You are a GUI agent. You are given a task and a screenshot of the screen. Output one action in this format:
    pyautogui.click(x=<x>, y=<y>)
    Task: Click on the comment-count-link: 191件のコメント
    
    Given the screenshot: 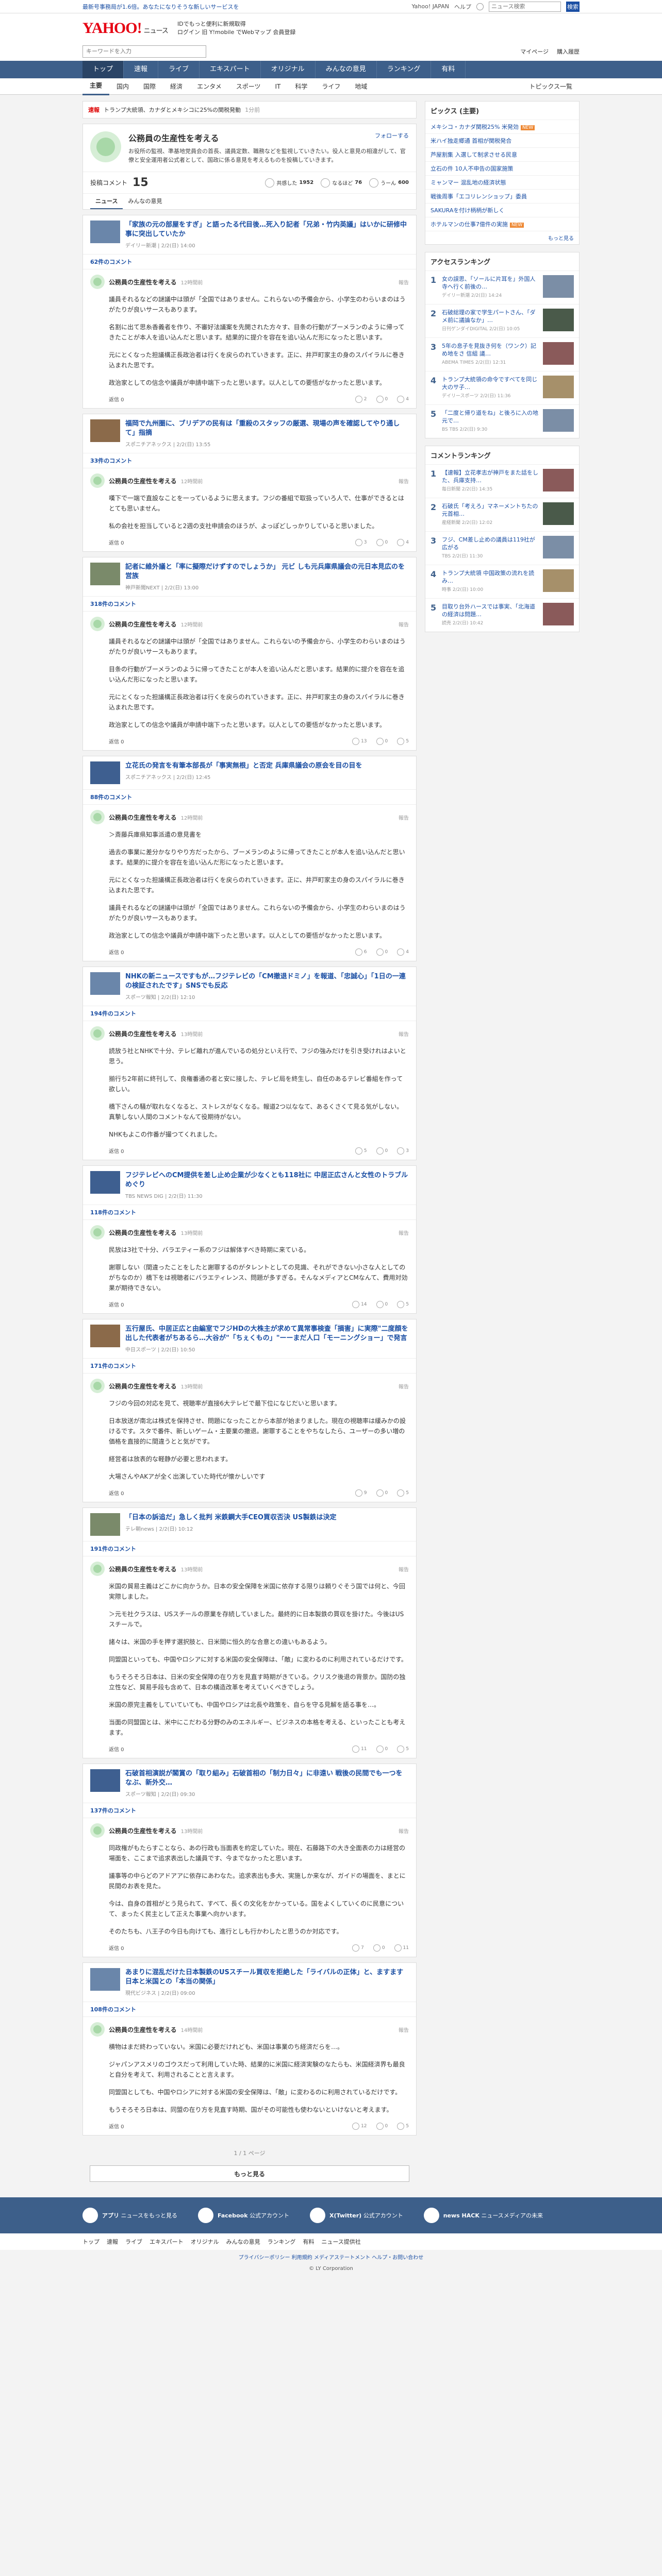 What is the action you would take?
    pyautogui.click(x=250, y=1548)
    